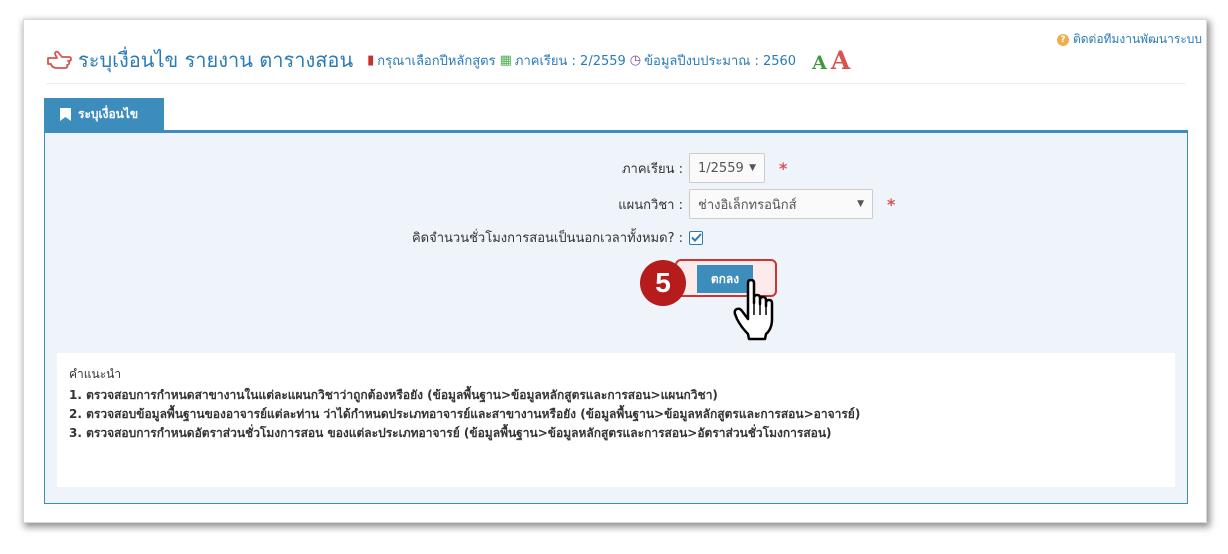  I want to click on font-decrease-button: A, so click(819, 63).